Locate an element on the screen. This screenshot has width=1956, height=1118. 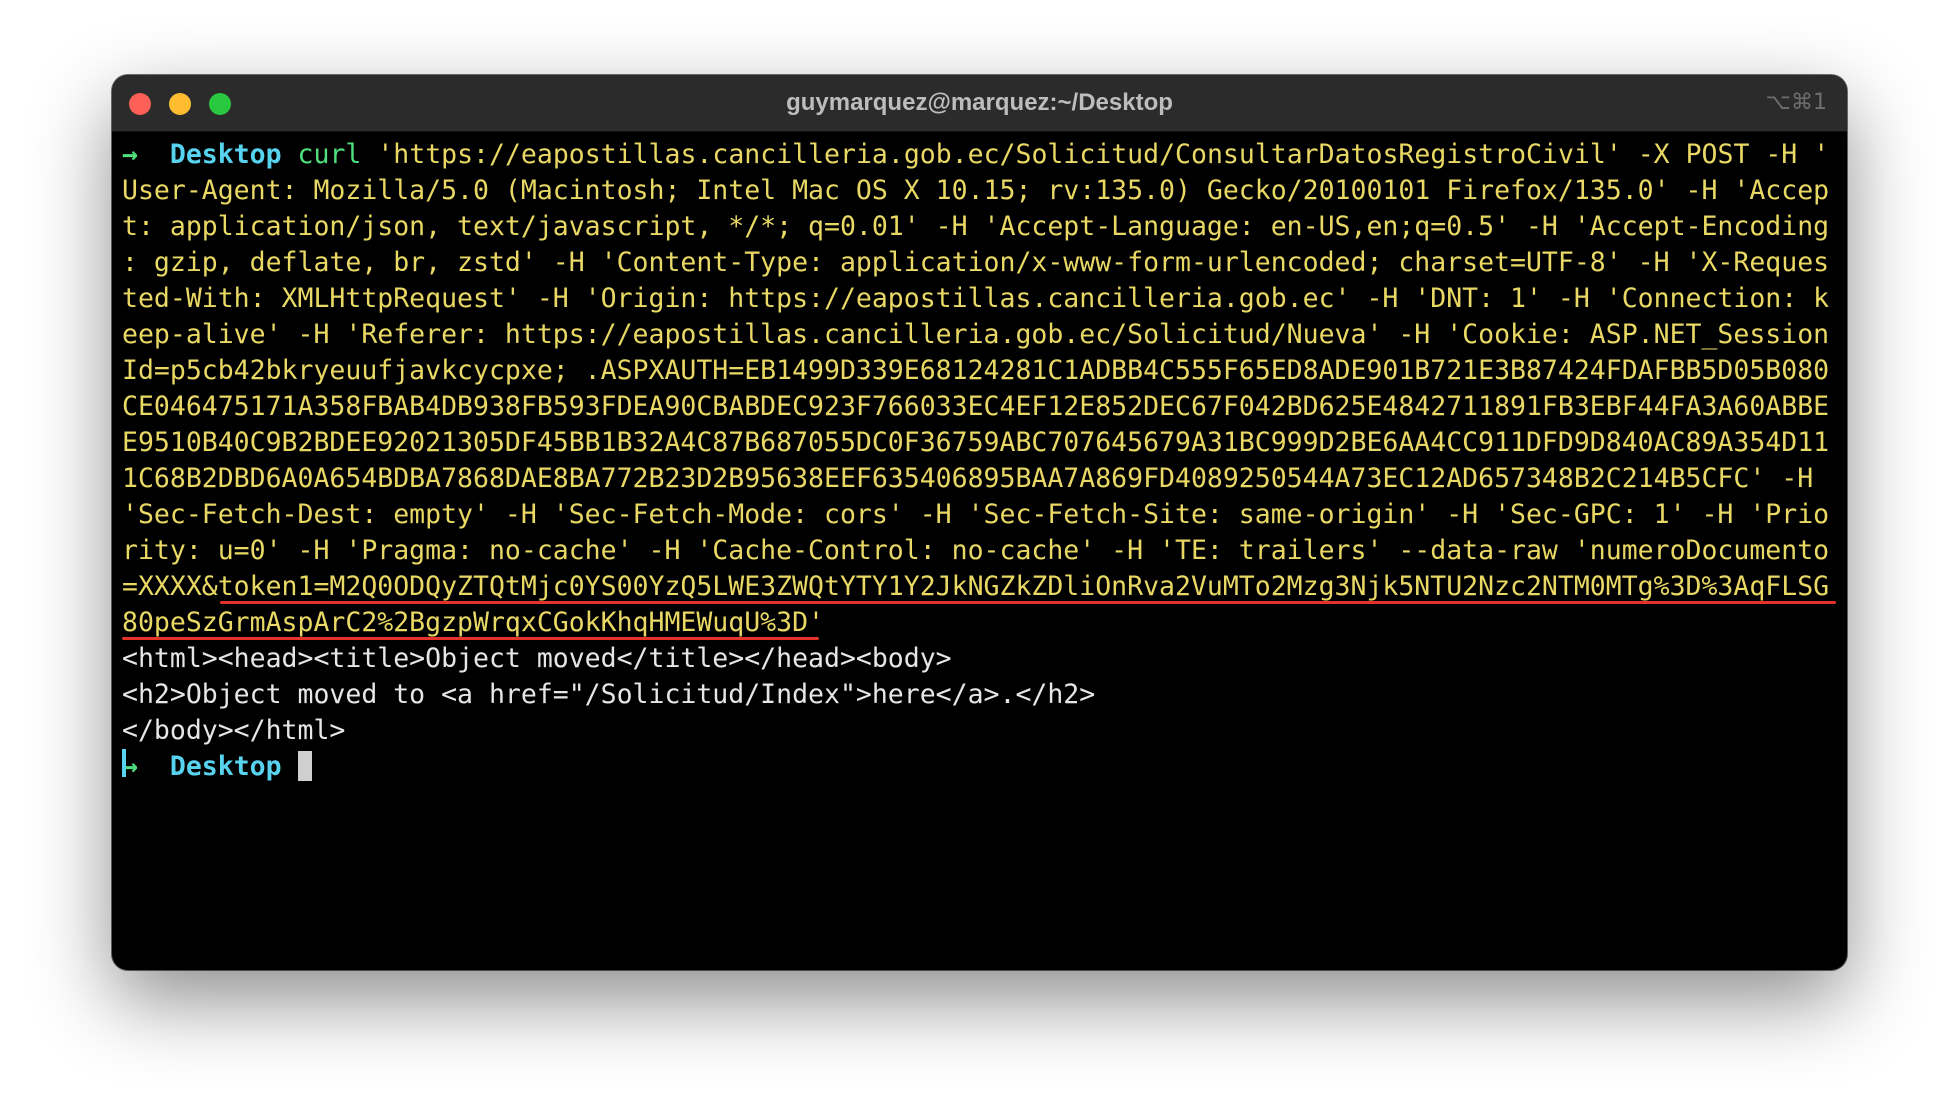
active-prompt-line: → Desktop is located at coordinates (980, 767).